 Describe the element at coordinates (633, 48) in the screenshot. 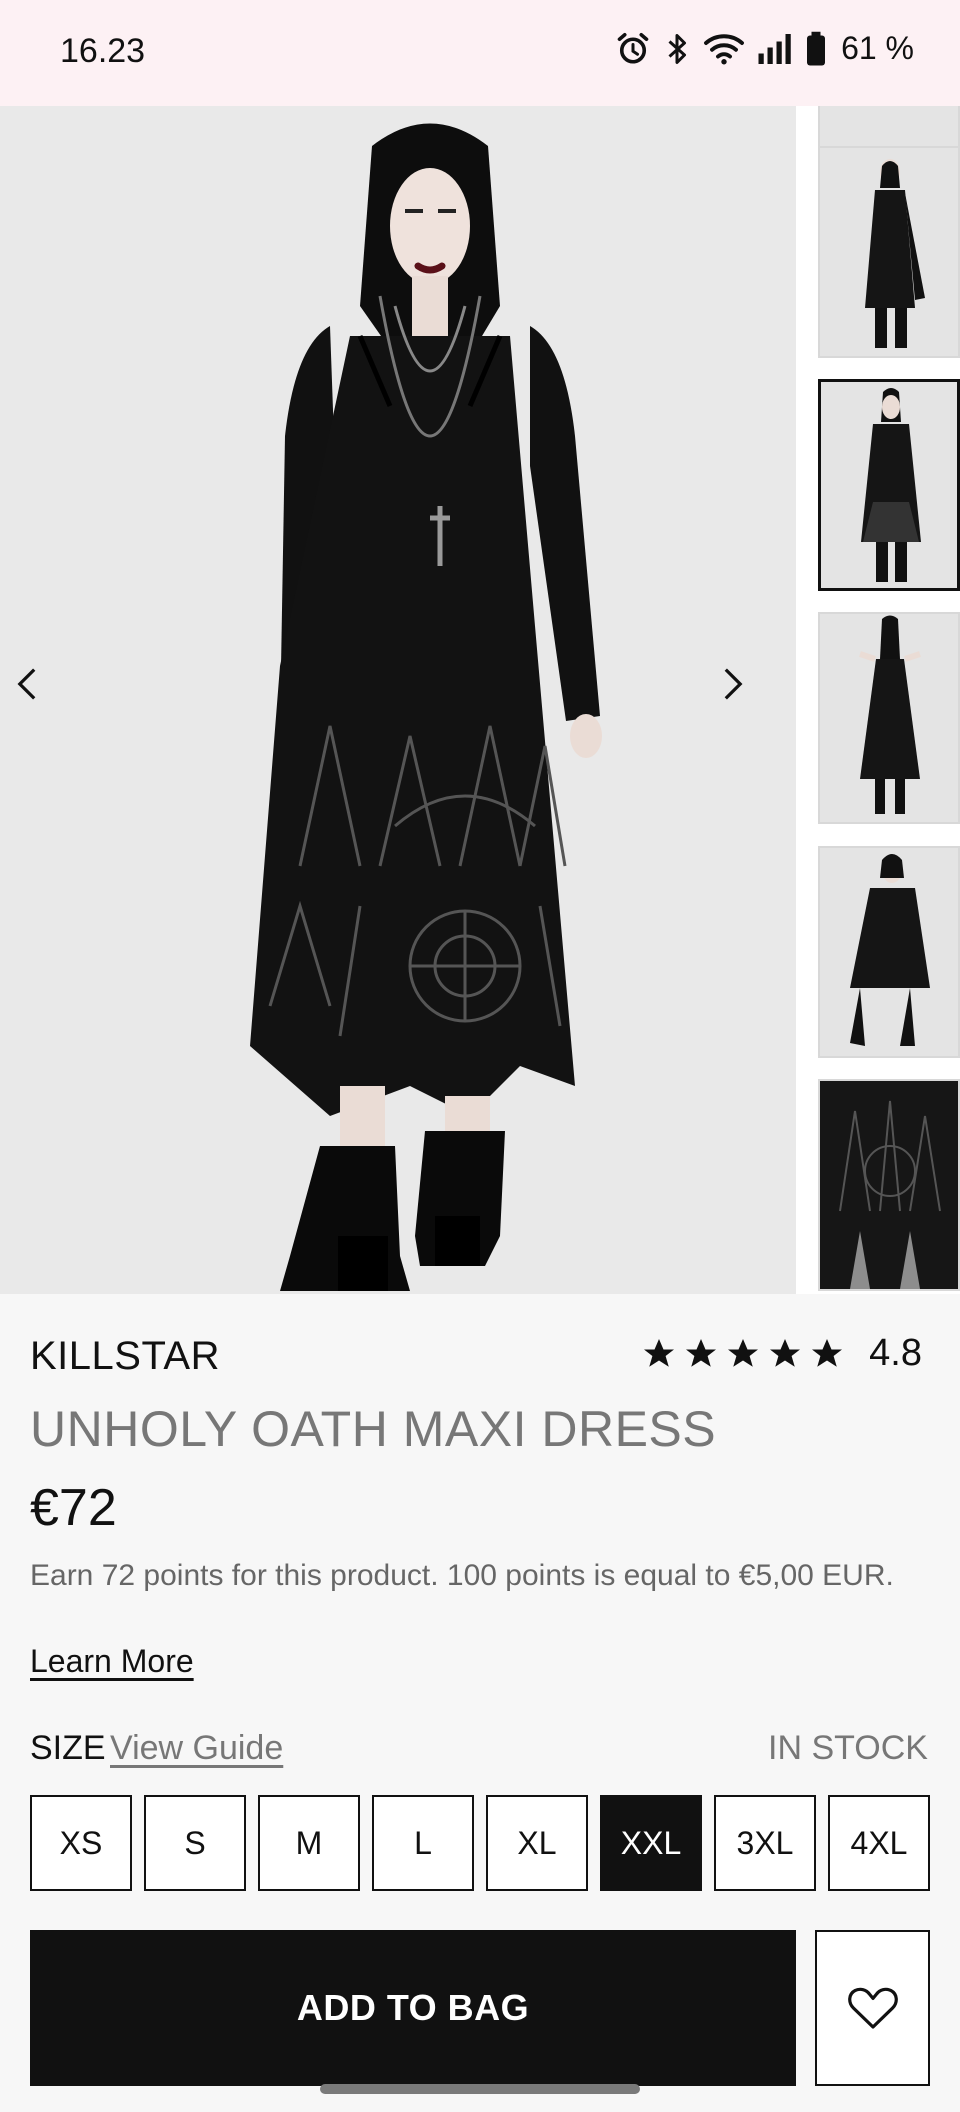

I see `alarm-icon` at that location.